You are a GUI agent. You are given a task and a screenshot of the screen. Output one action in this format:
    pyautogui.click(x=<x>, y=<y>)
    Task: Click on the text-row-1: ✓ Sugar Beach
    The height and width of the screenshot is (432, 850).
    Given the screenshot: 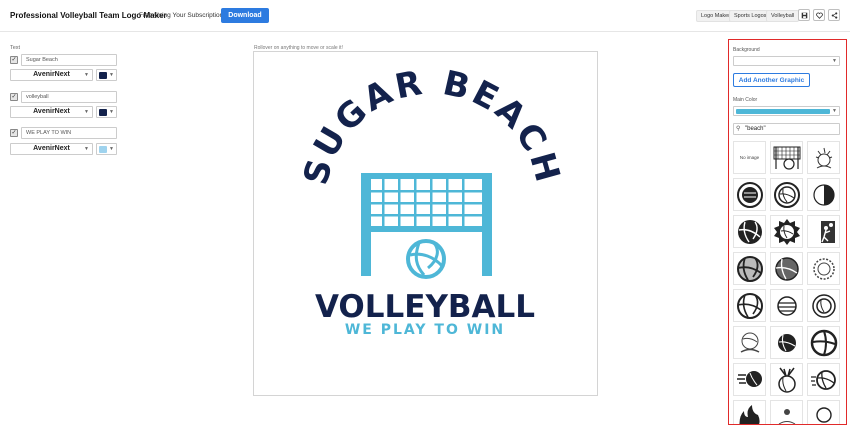 What is the action you would take?
    pyautogui.click(x=63, y=60)
    